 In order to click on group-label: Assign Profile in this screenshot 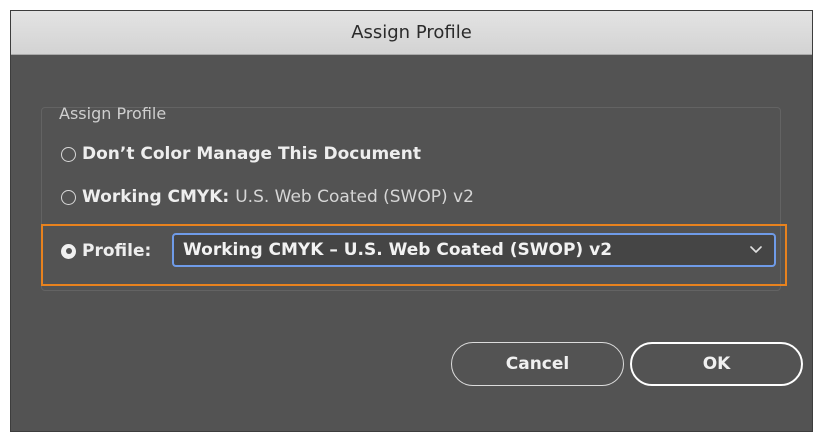, I will do `click(113, 113)`.